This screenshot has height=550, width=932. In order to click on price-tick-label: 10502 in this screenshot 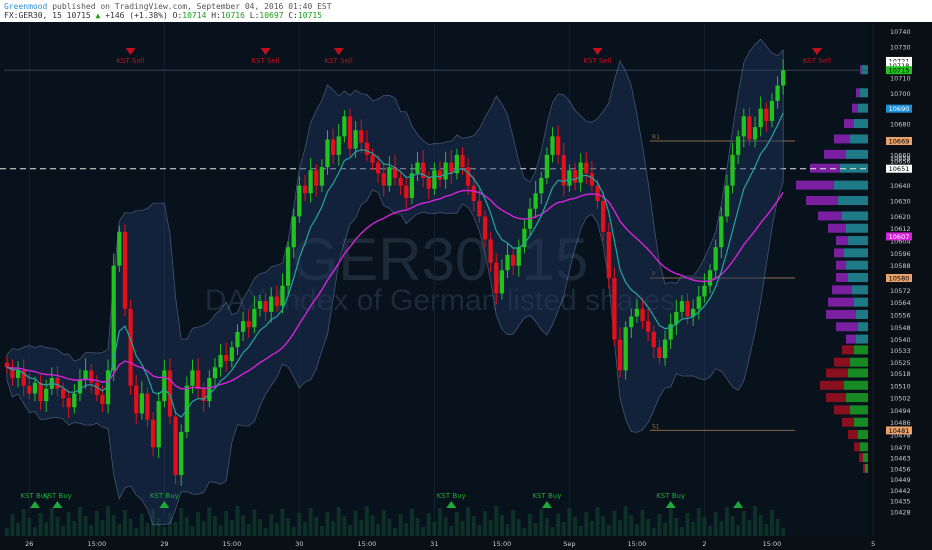, I will do `click(900, 399)`.